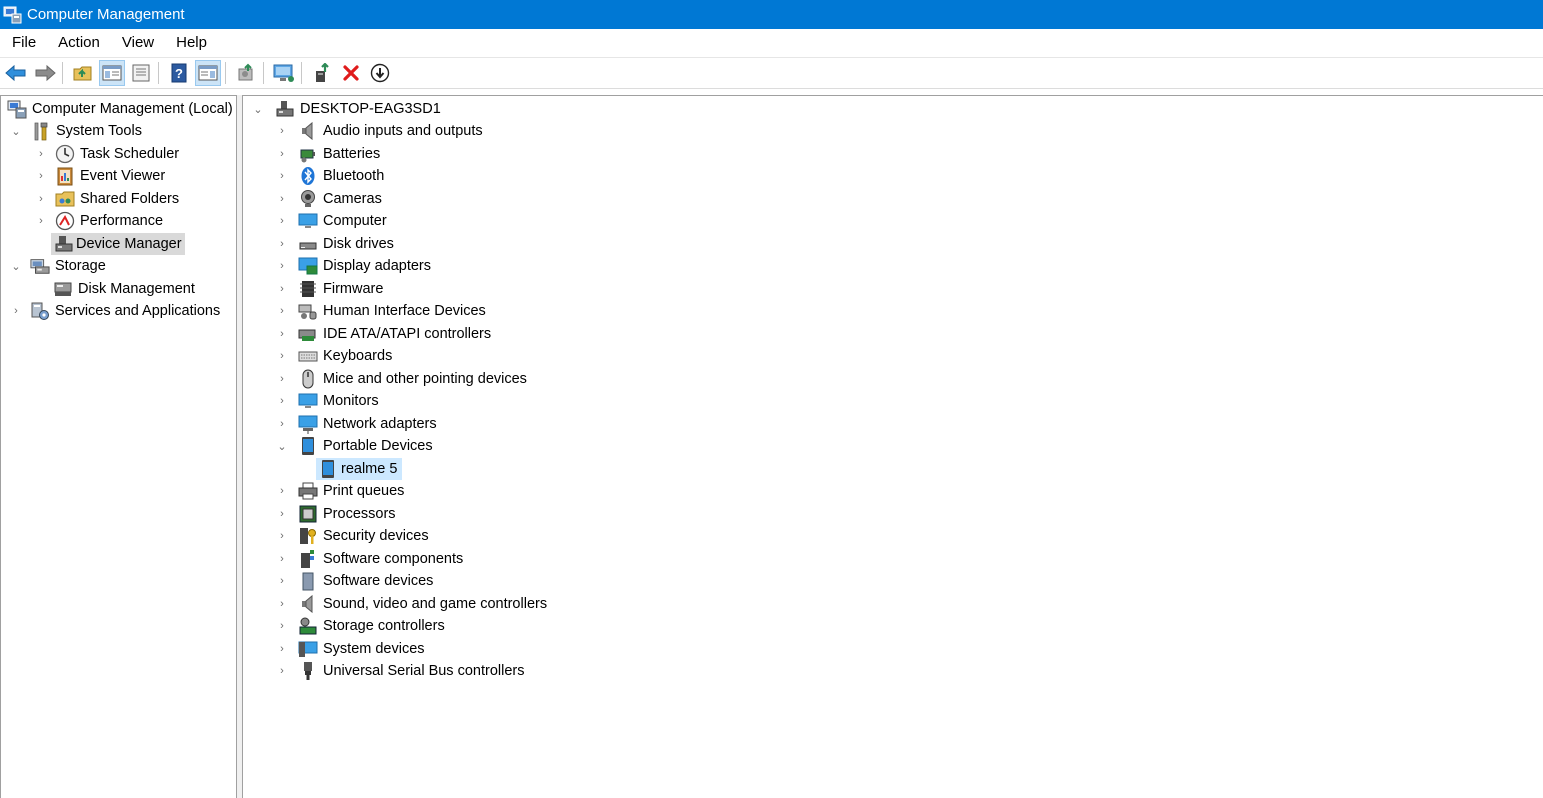 The image size is (1543, 798). I want to click on tree-item-system-tools: ⌄ System Tools, so click(77, 131).